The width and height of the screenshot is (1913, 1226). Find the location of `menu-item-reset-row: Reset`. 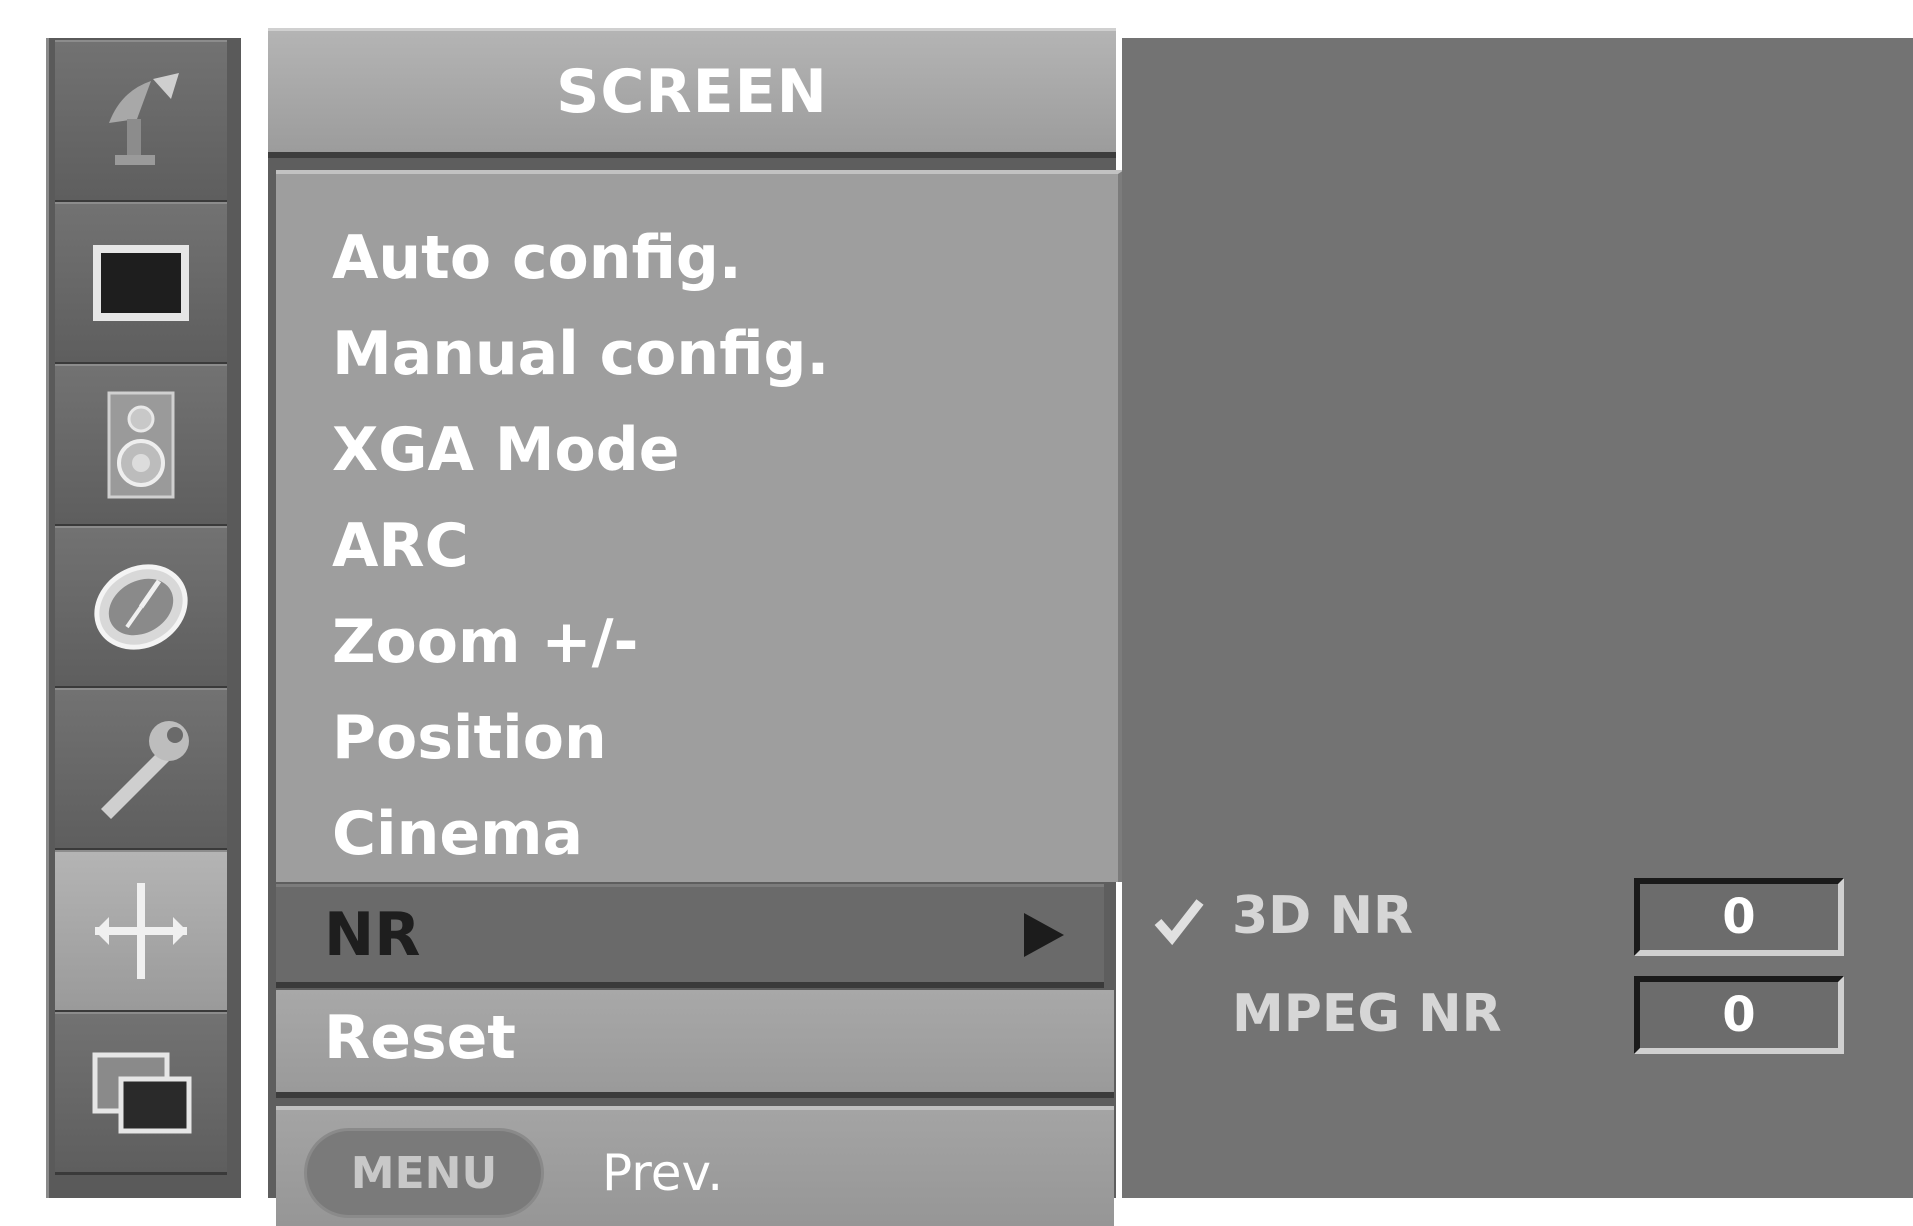

menu-item-reset-row: Reset is located at coordinates (695, 1044).